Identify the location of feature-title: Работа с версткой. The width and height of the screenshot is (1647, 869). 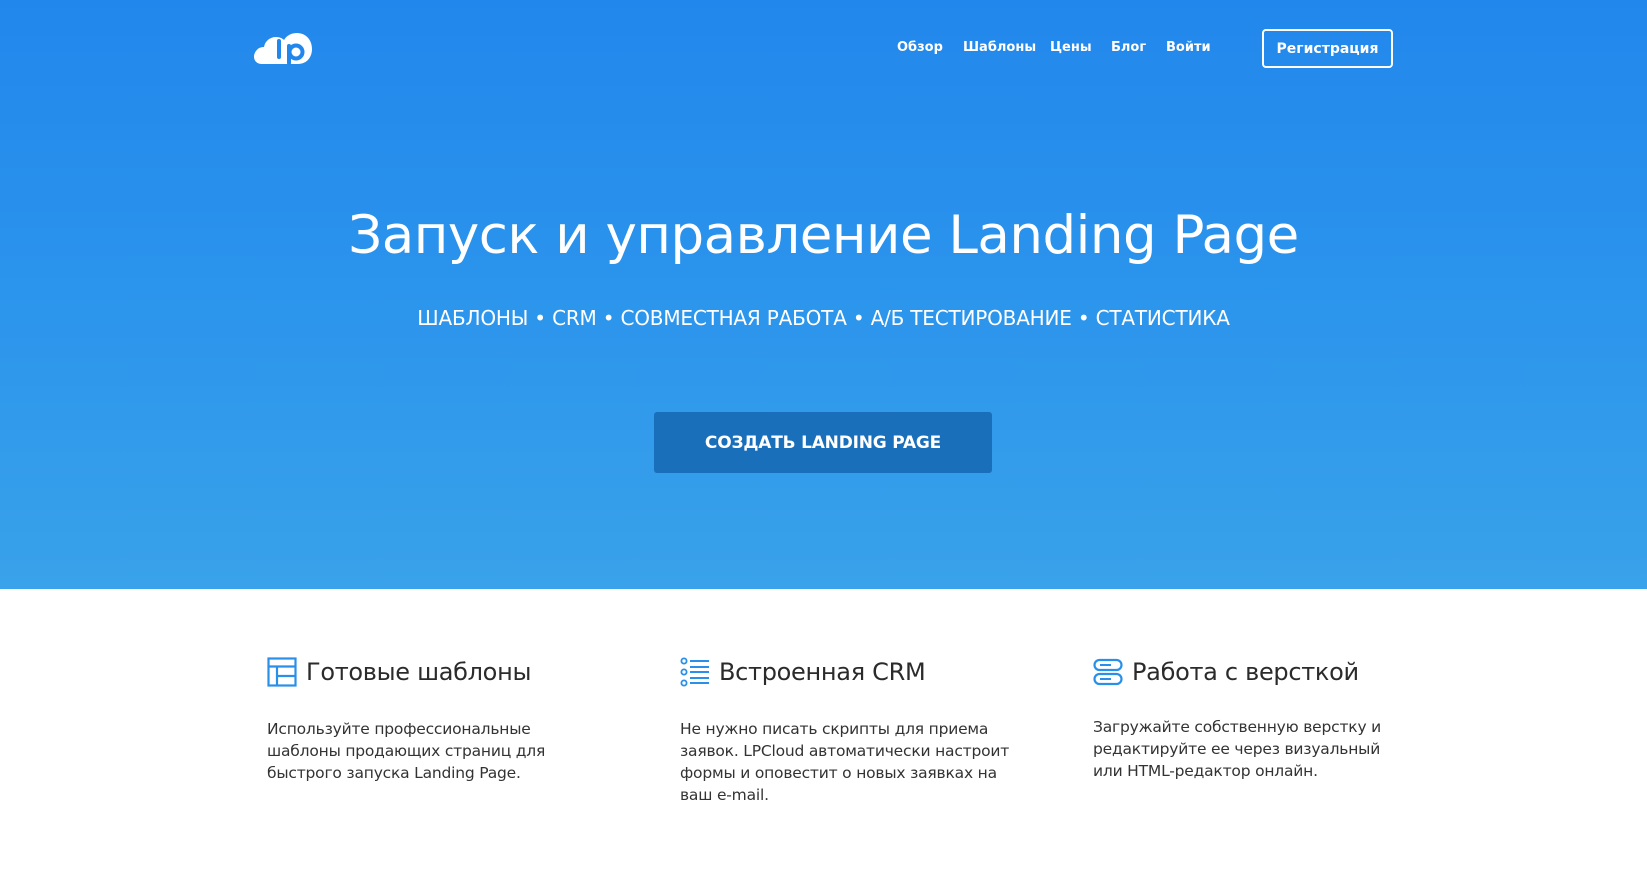
(1245, 672).